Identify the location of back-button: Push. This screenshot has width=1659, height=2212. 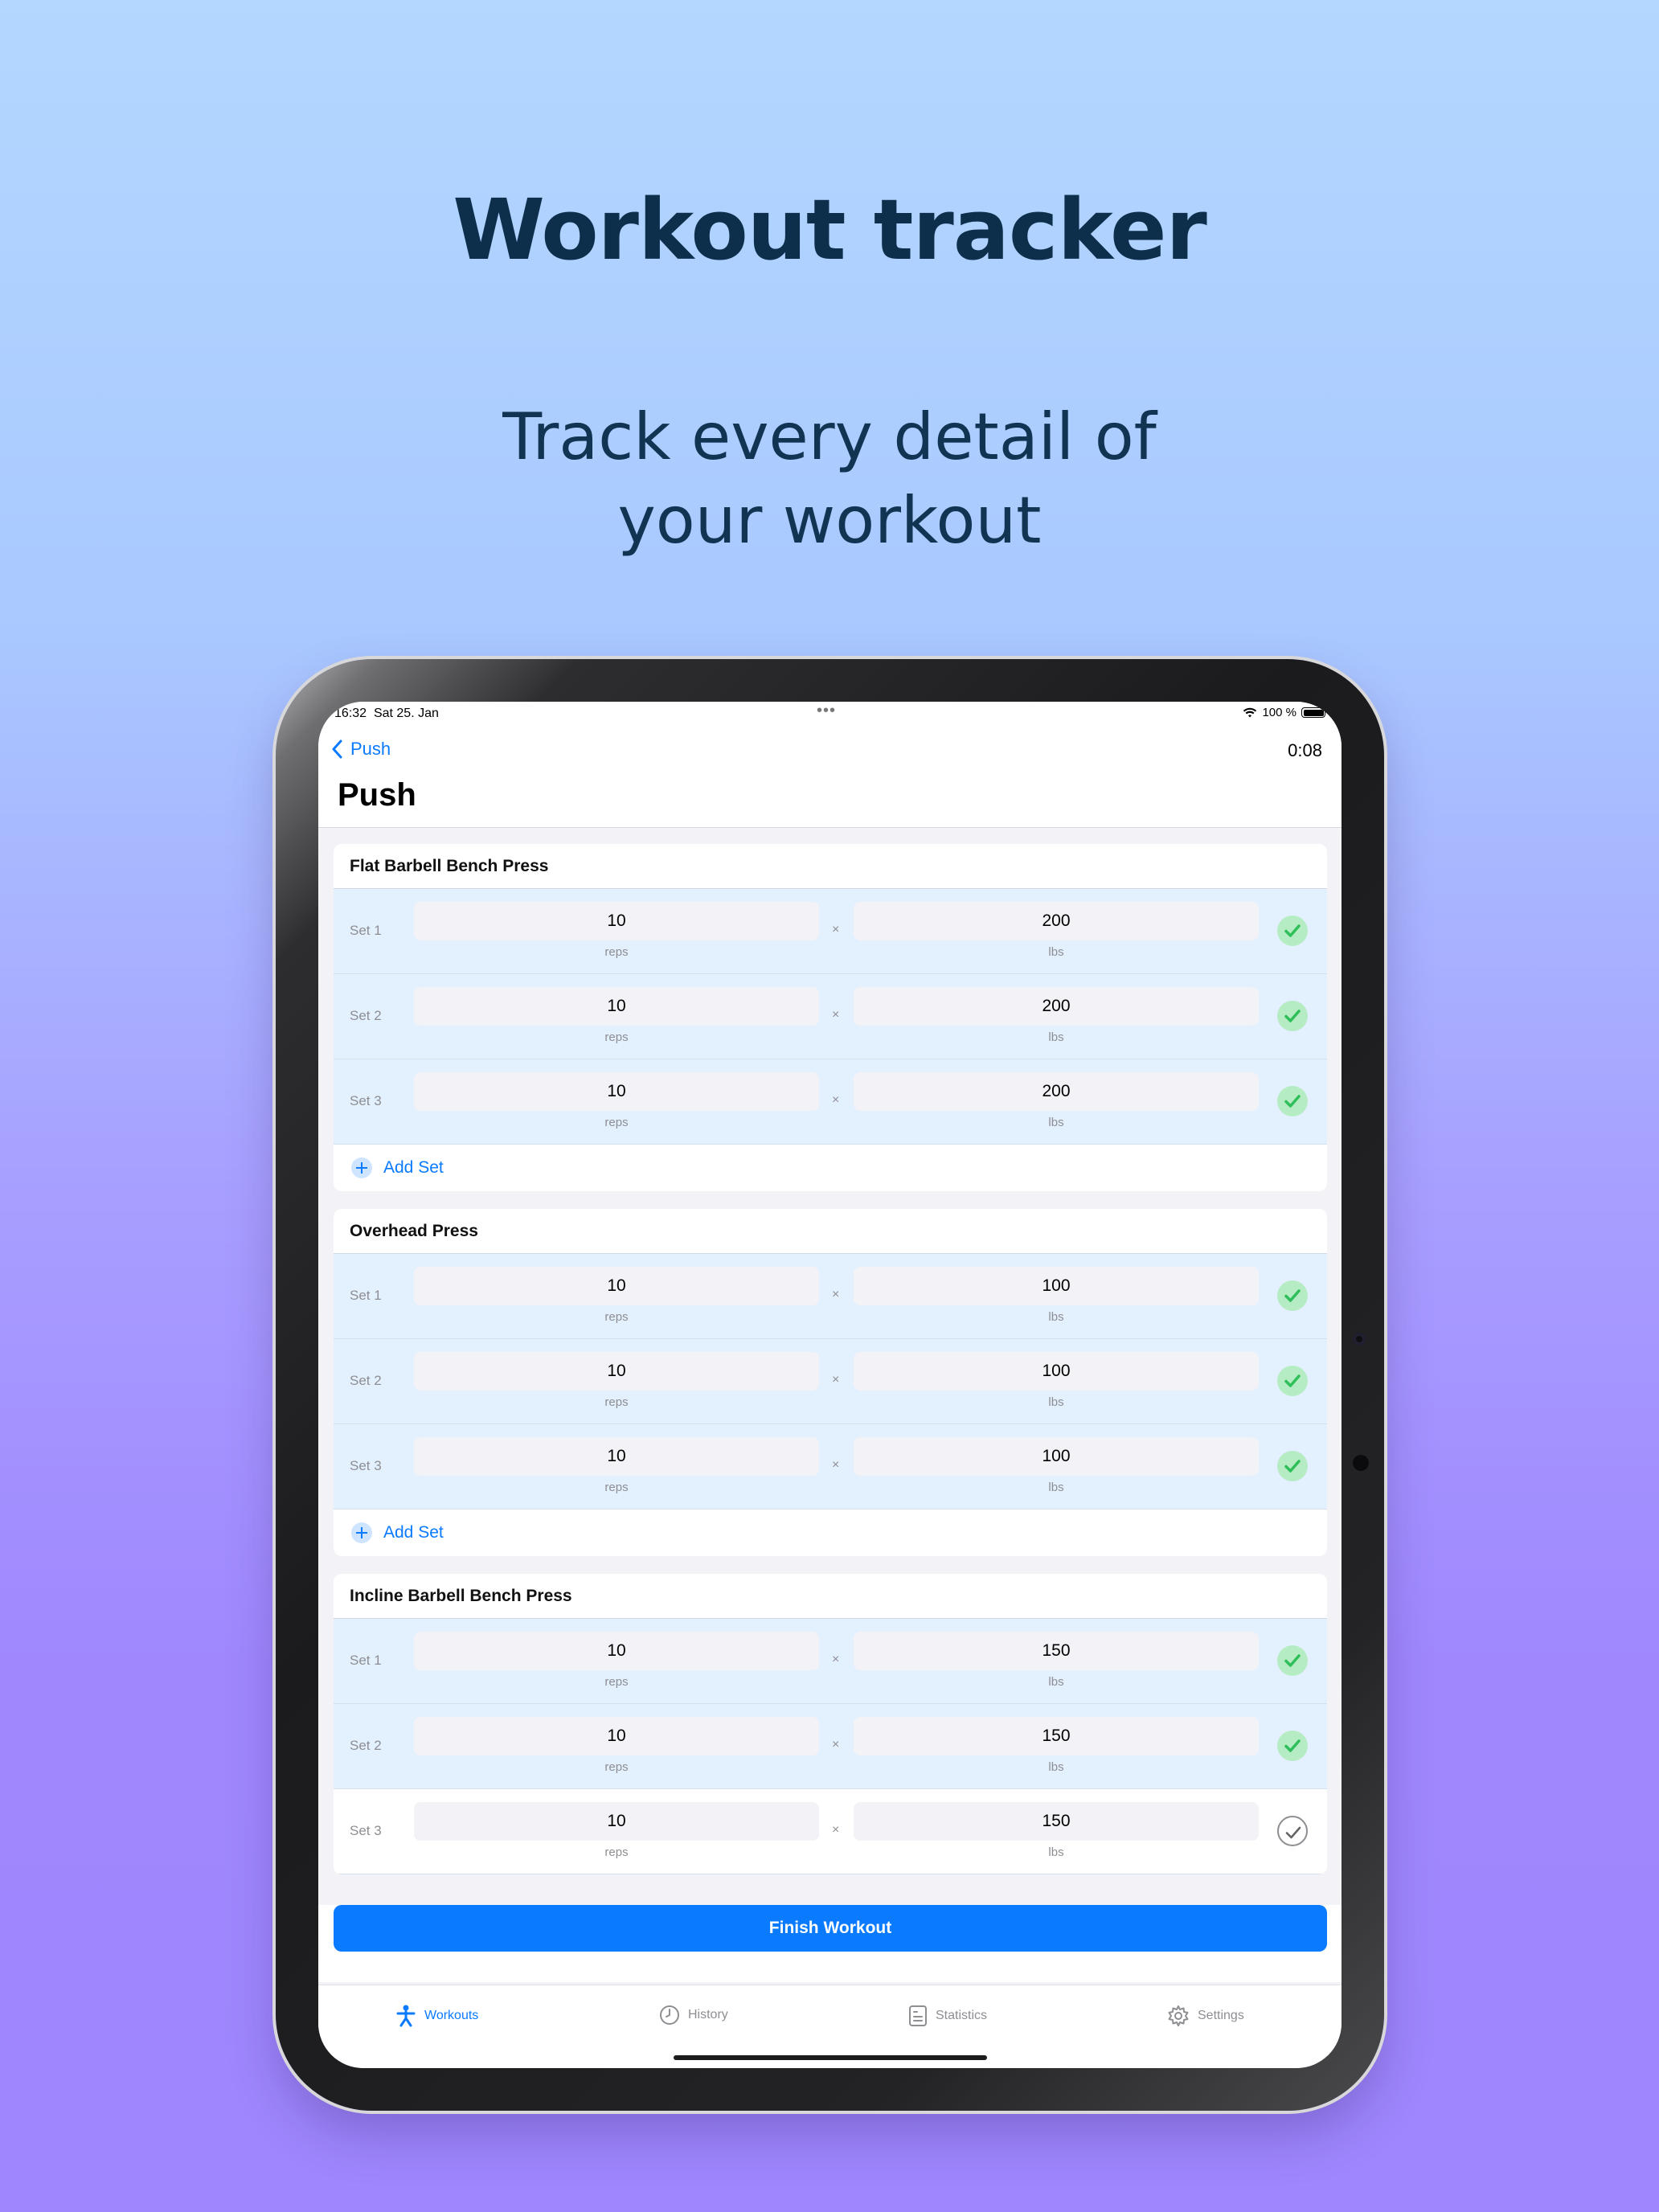
(361, 749).